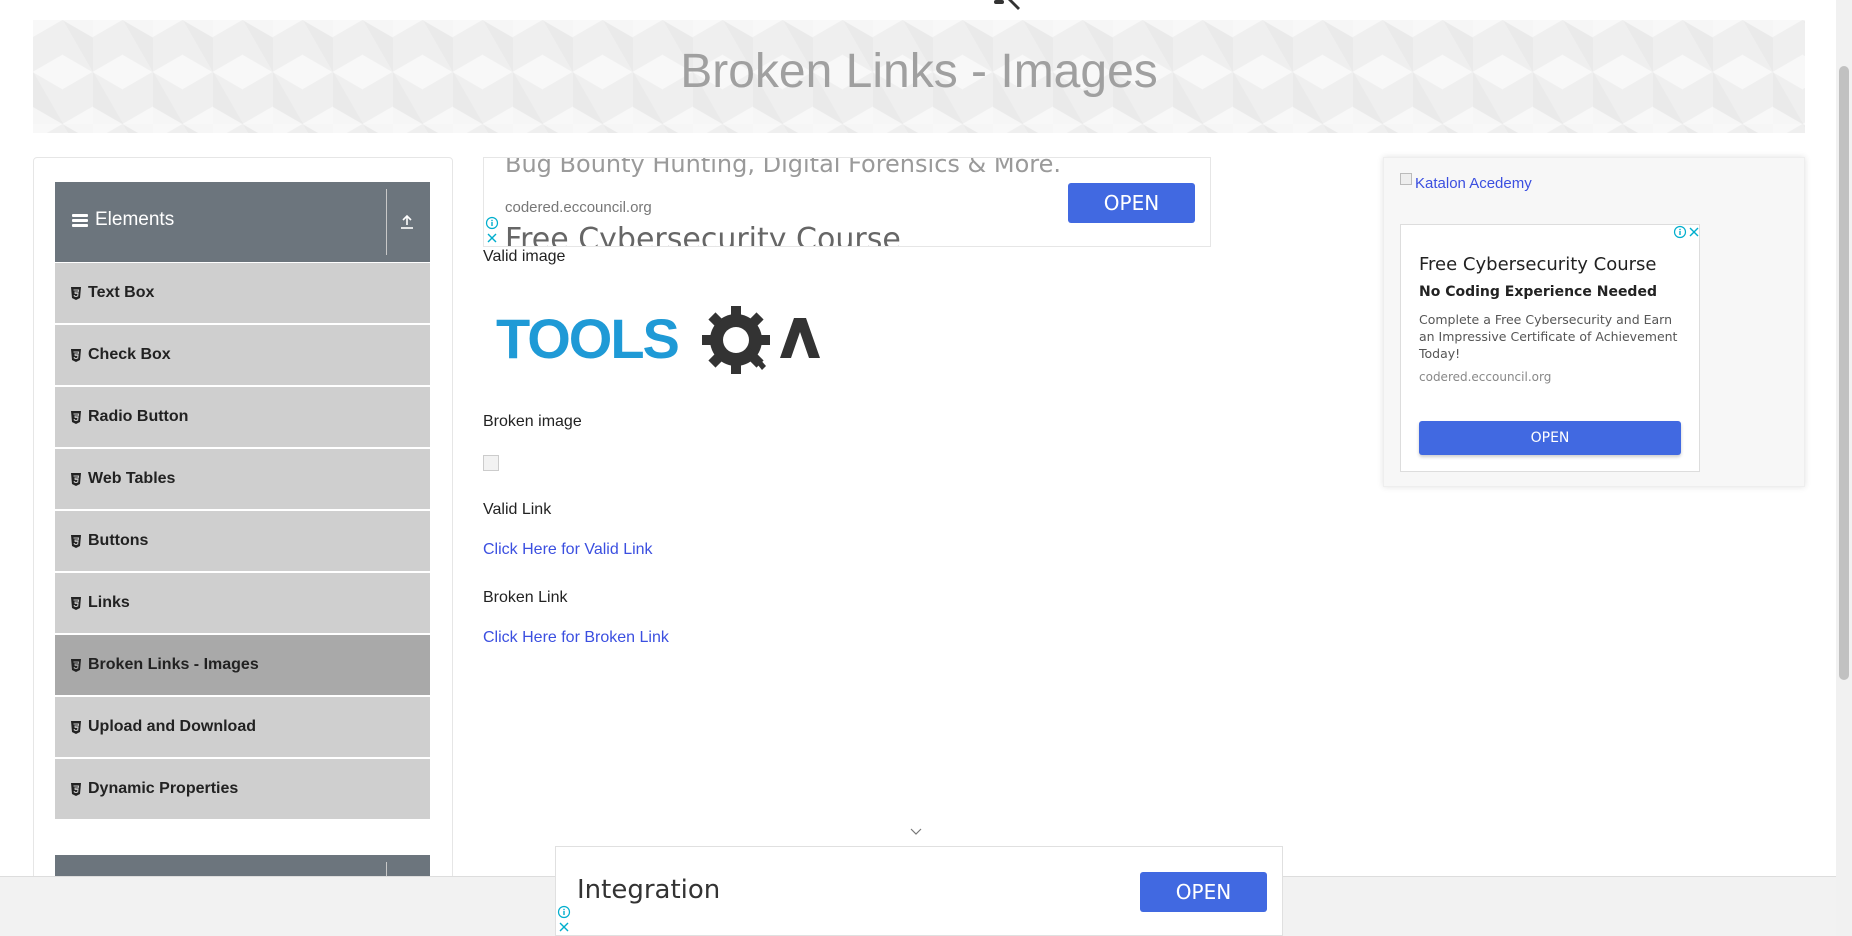 Image resolution: width=1852 pixels, height=936 pixels. What do you see at coordinates (1406, 179) in the screenshot?
I see `broken-image-icon` at bounding box center [1406, 179].